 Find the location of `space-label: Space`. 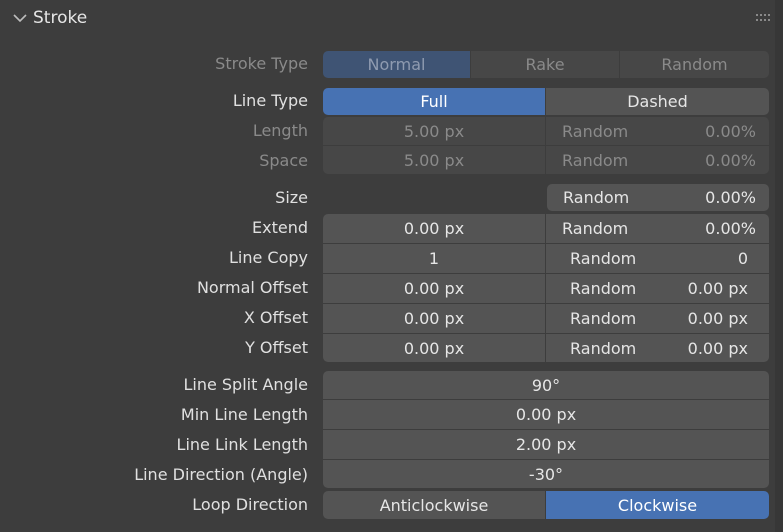

space-label: Space is located at coordinates (283, 160).